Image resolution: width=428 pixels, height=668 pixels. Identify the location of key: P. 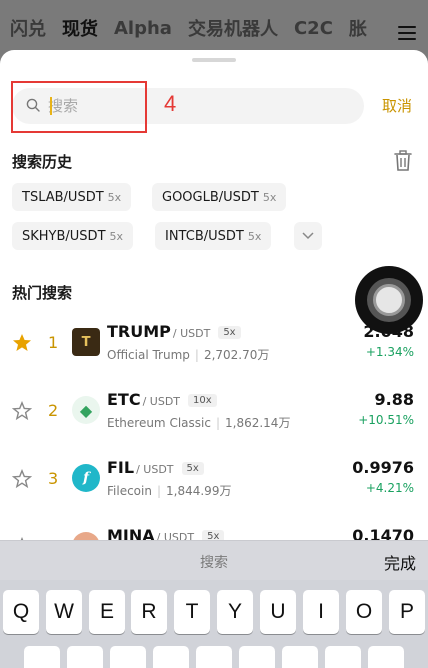
(407, 612).